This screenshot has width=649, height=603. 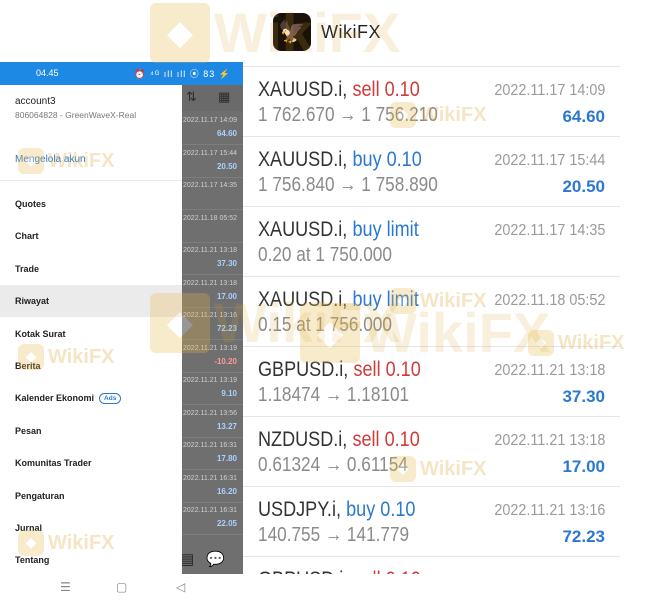 What do you see at coordinates (212, 422) in the screenshot?
I see `background-row: 2022.11.21 13:56 13.27` at bounding box center [212, 422].